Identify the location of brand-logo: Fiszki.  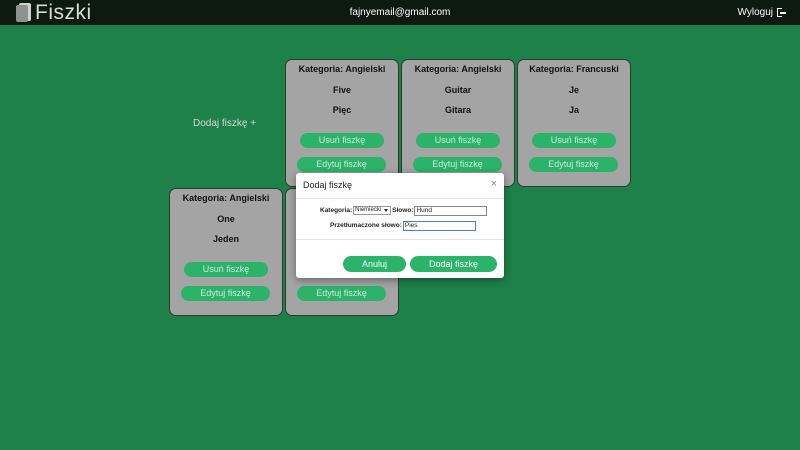
(54, 12).